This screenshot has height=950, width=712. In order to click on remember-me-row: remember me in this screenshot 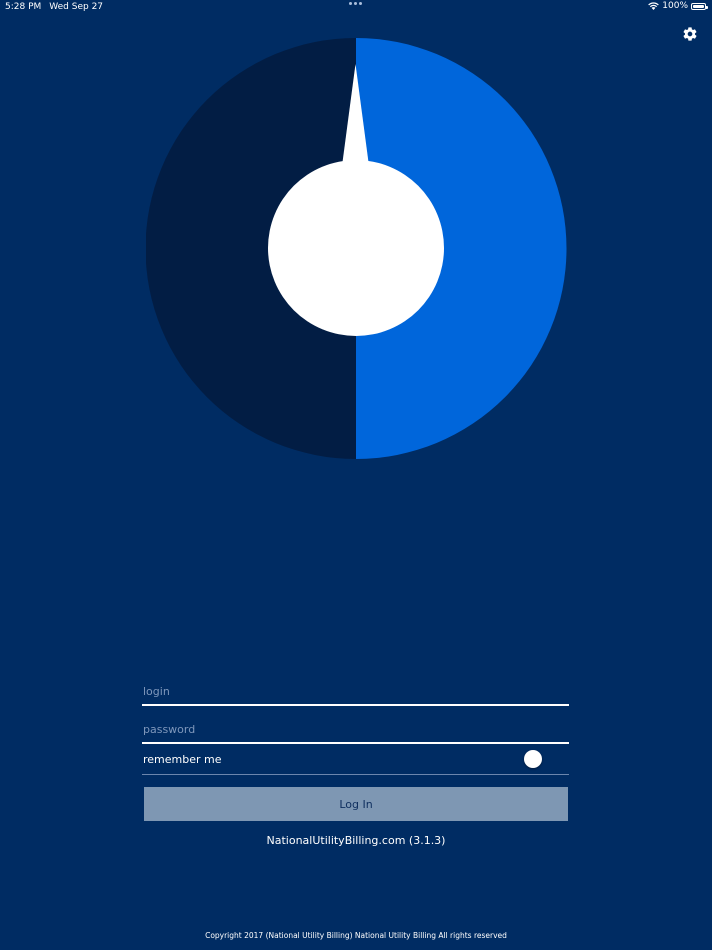, I will do `click(355, 759)`.